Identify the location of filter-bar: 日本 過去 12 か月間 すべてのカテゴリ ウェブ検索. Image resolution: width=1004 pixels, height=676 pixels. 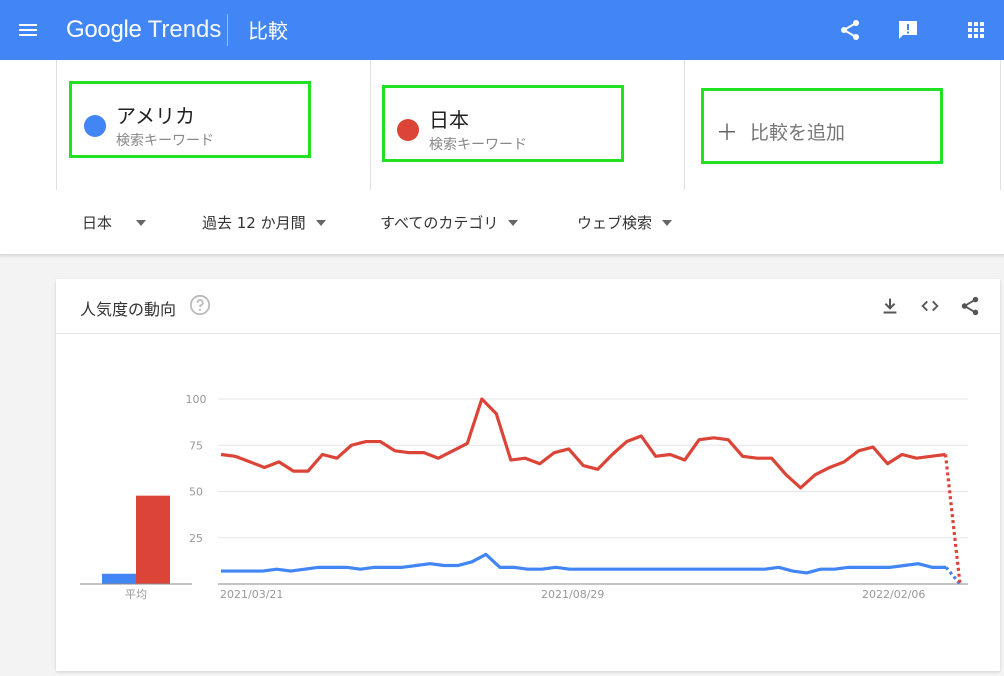
(502, 222).